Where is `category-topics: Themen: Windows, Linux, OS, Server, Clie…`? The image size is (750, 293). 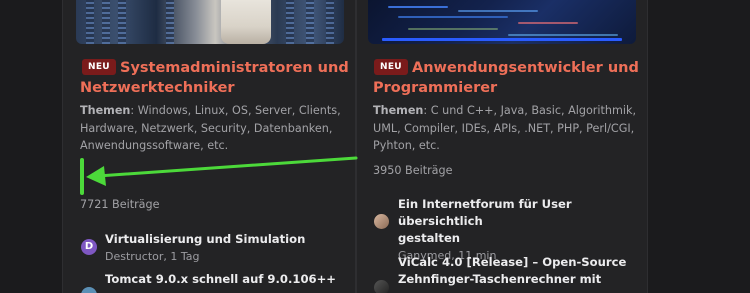 category-topics: Themen: Windows, Linux, OS, Server, Clie… is located at coordinates (218, 128).